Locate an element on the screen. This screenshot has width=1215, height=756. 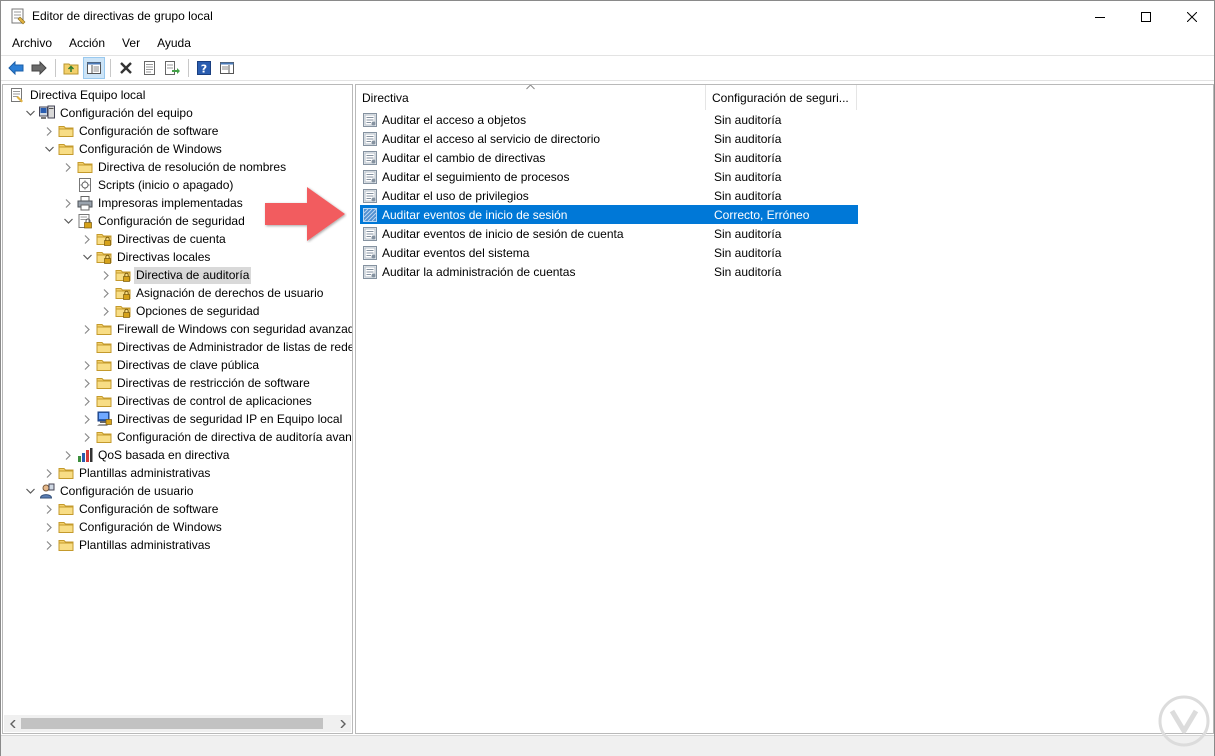
maximize-button is located at coordinates (1146, 16).